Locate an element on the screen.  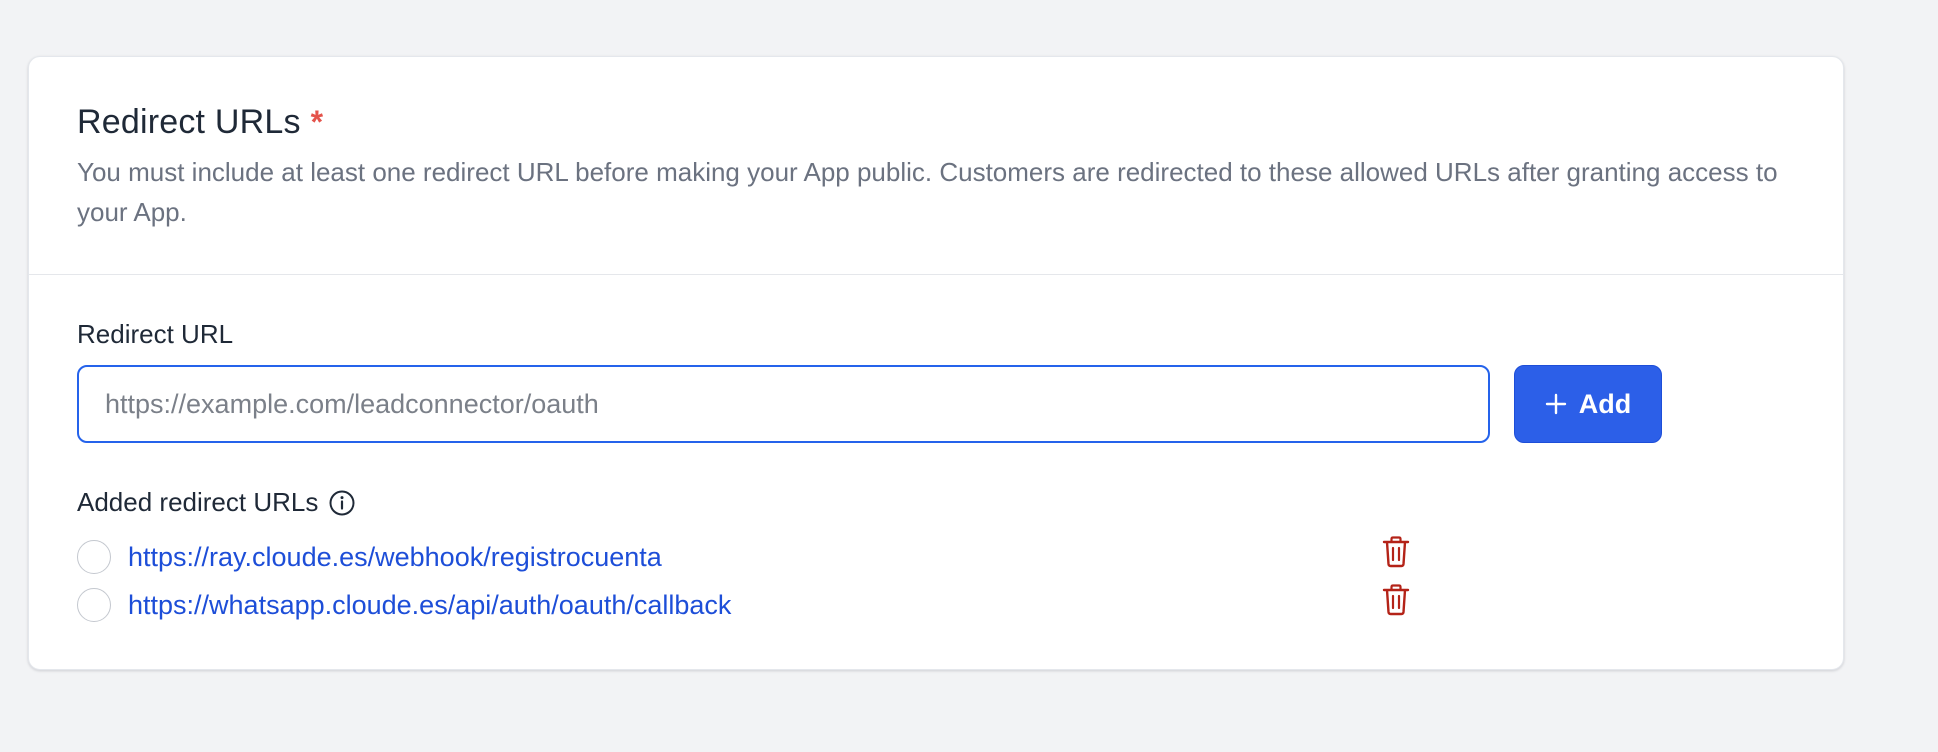
divider is located at coordinates (936, 274).